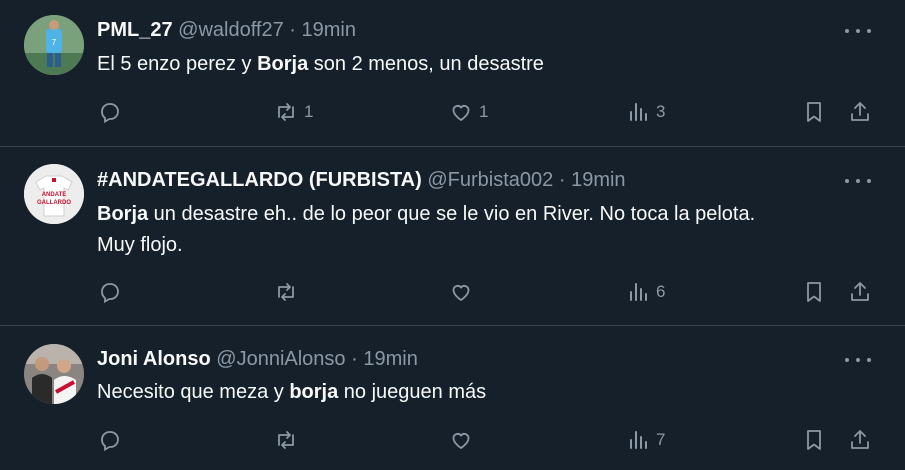 Image resolution: width=905 pixels, height=470 pixels. What do you see at coordinates (259, 180) in the screenshot?
I see `display-name: #ANDATEGALLARDO (FURBISTA)` at bounding box center [259, 180].